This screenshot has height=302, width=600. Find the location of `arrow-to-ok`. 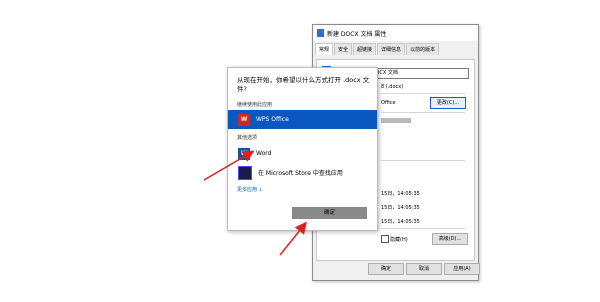

arrow-to-ok is located at coordinates (293, 238).